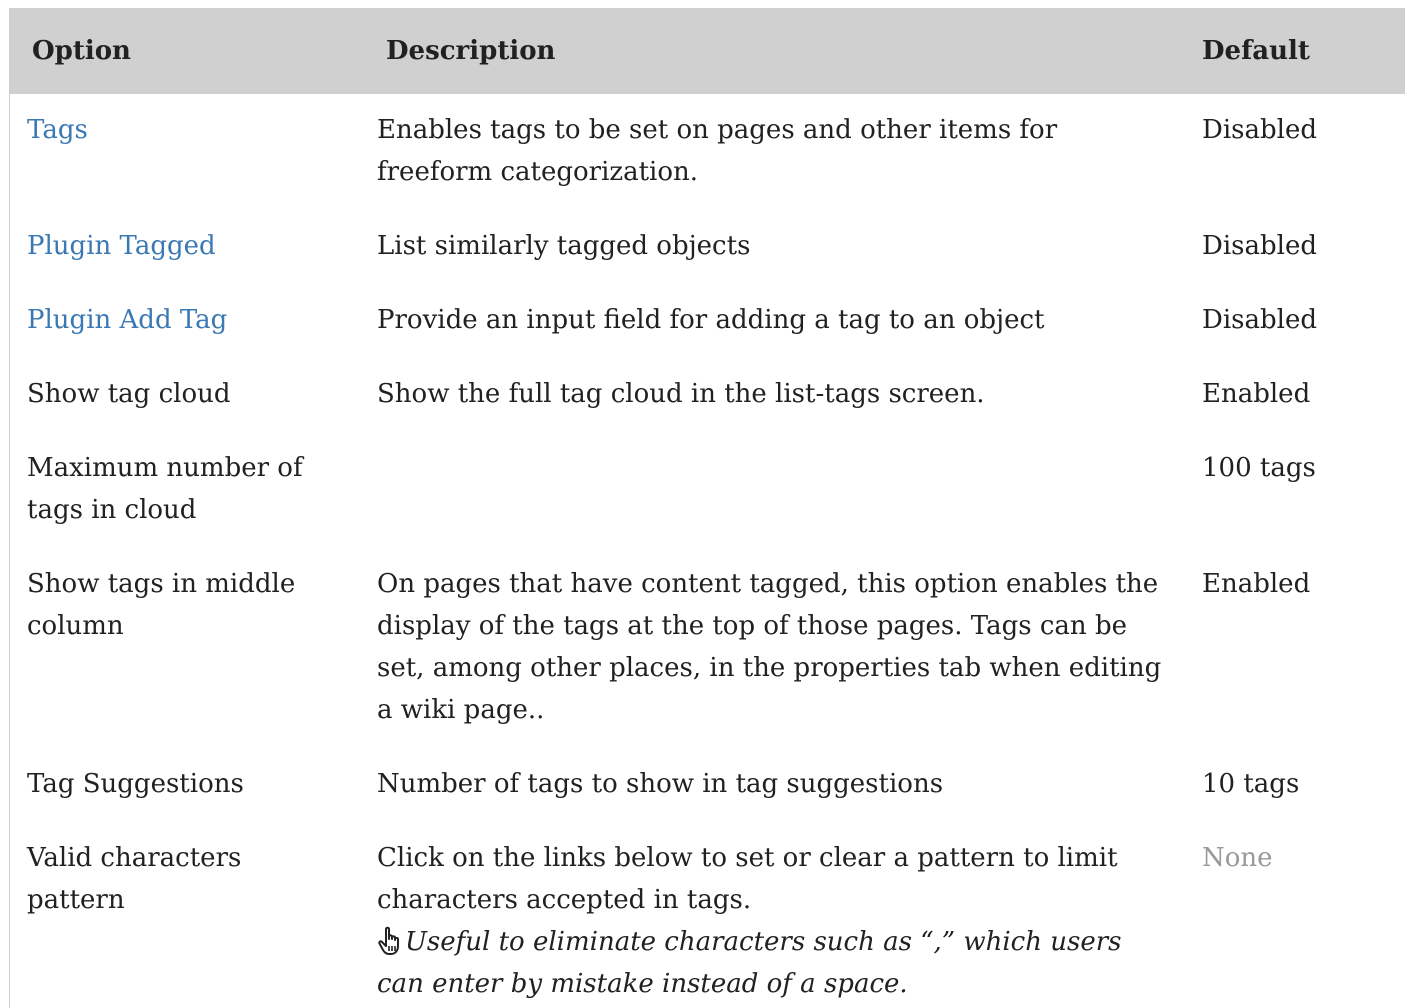 This screenshot has width=1413, height=1008. What do you see at coordinates (121, 246) in the screenshot?
I see `option-link-plugin-tagged: Plugin Tagged` at bounding box center [121, 246].